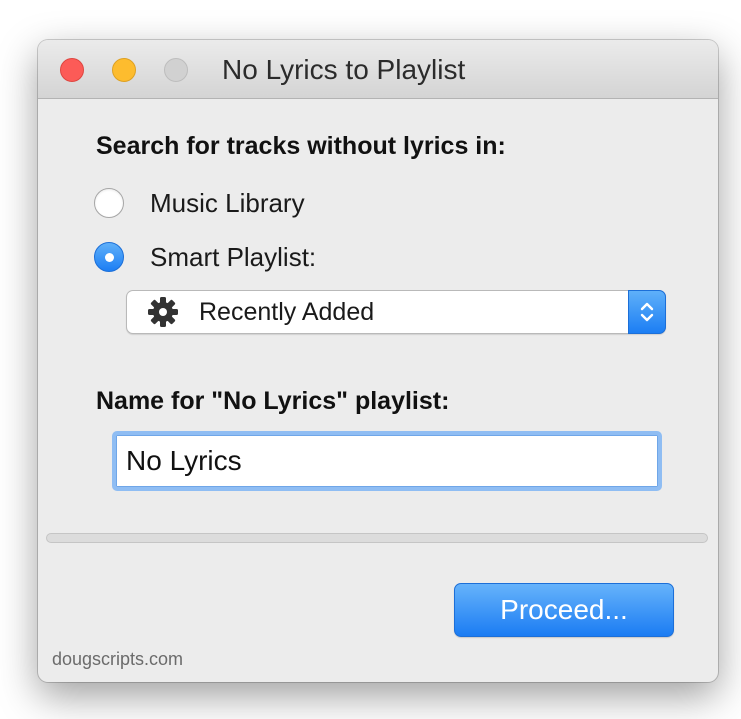  What do you see at coordinates (227, 203) in the screenshot?
I see `music-library-label: Music Library` at bounding box center [227, 203].